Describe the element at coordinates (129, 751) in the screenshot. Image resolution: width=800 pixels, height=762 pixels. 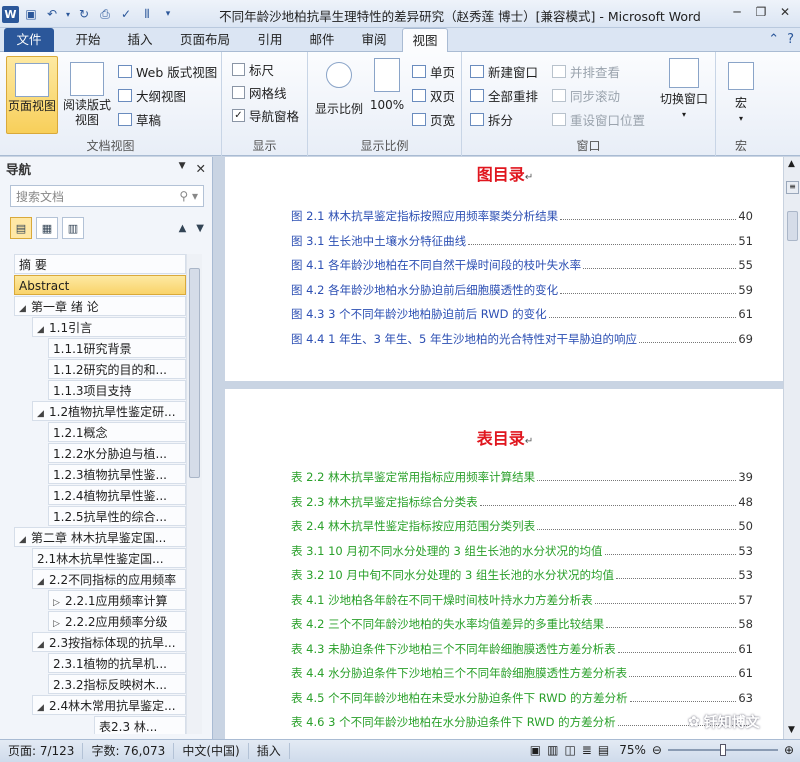
I see `status-words: 字数: 76,073` at that location.